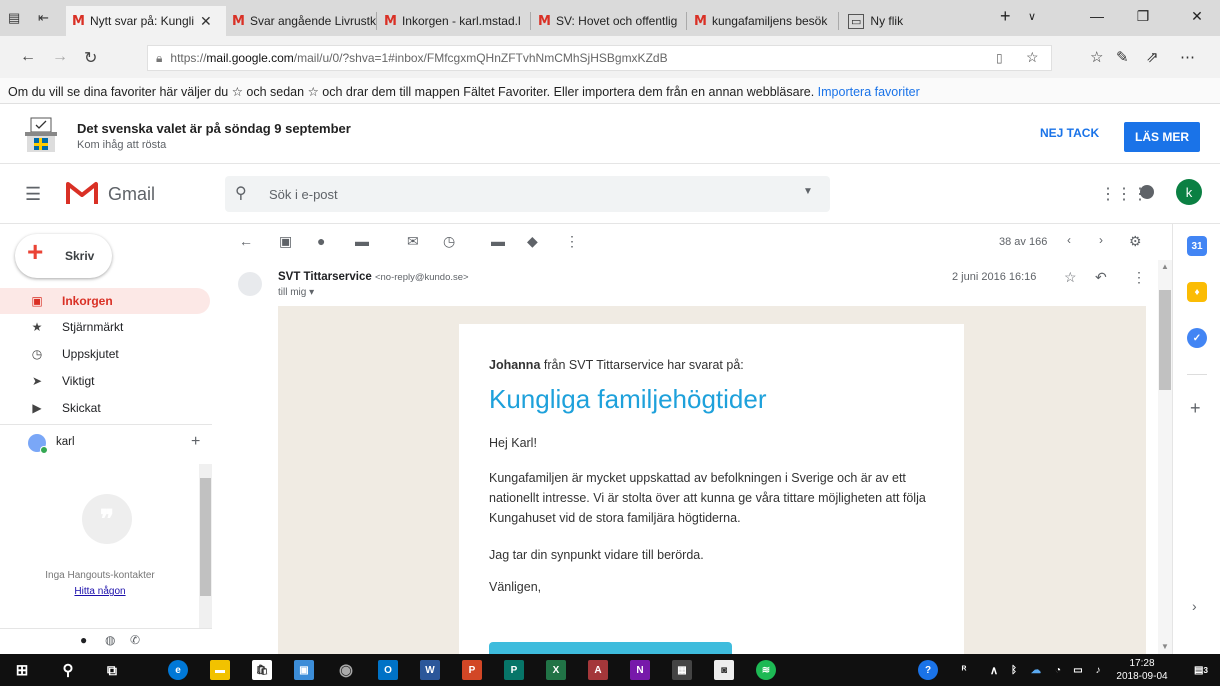 The height and width of the screenshot is (686, 1220). Describe the element at coordinates (296, 292) in the screenshot. I see `recipient-line: till mig ▾` at that location.